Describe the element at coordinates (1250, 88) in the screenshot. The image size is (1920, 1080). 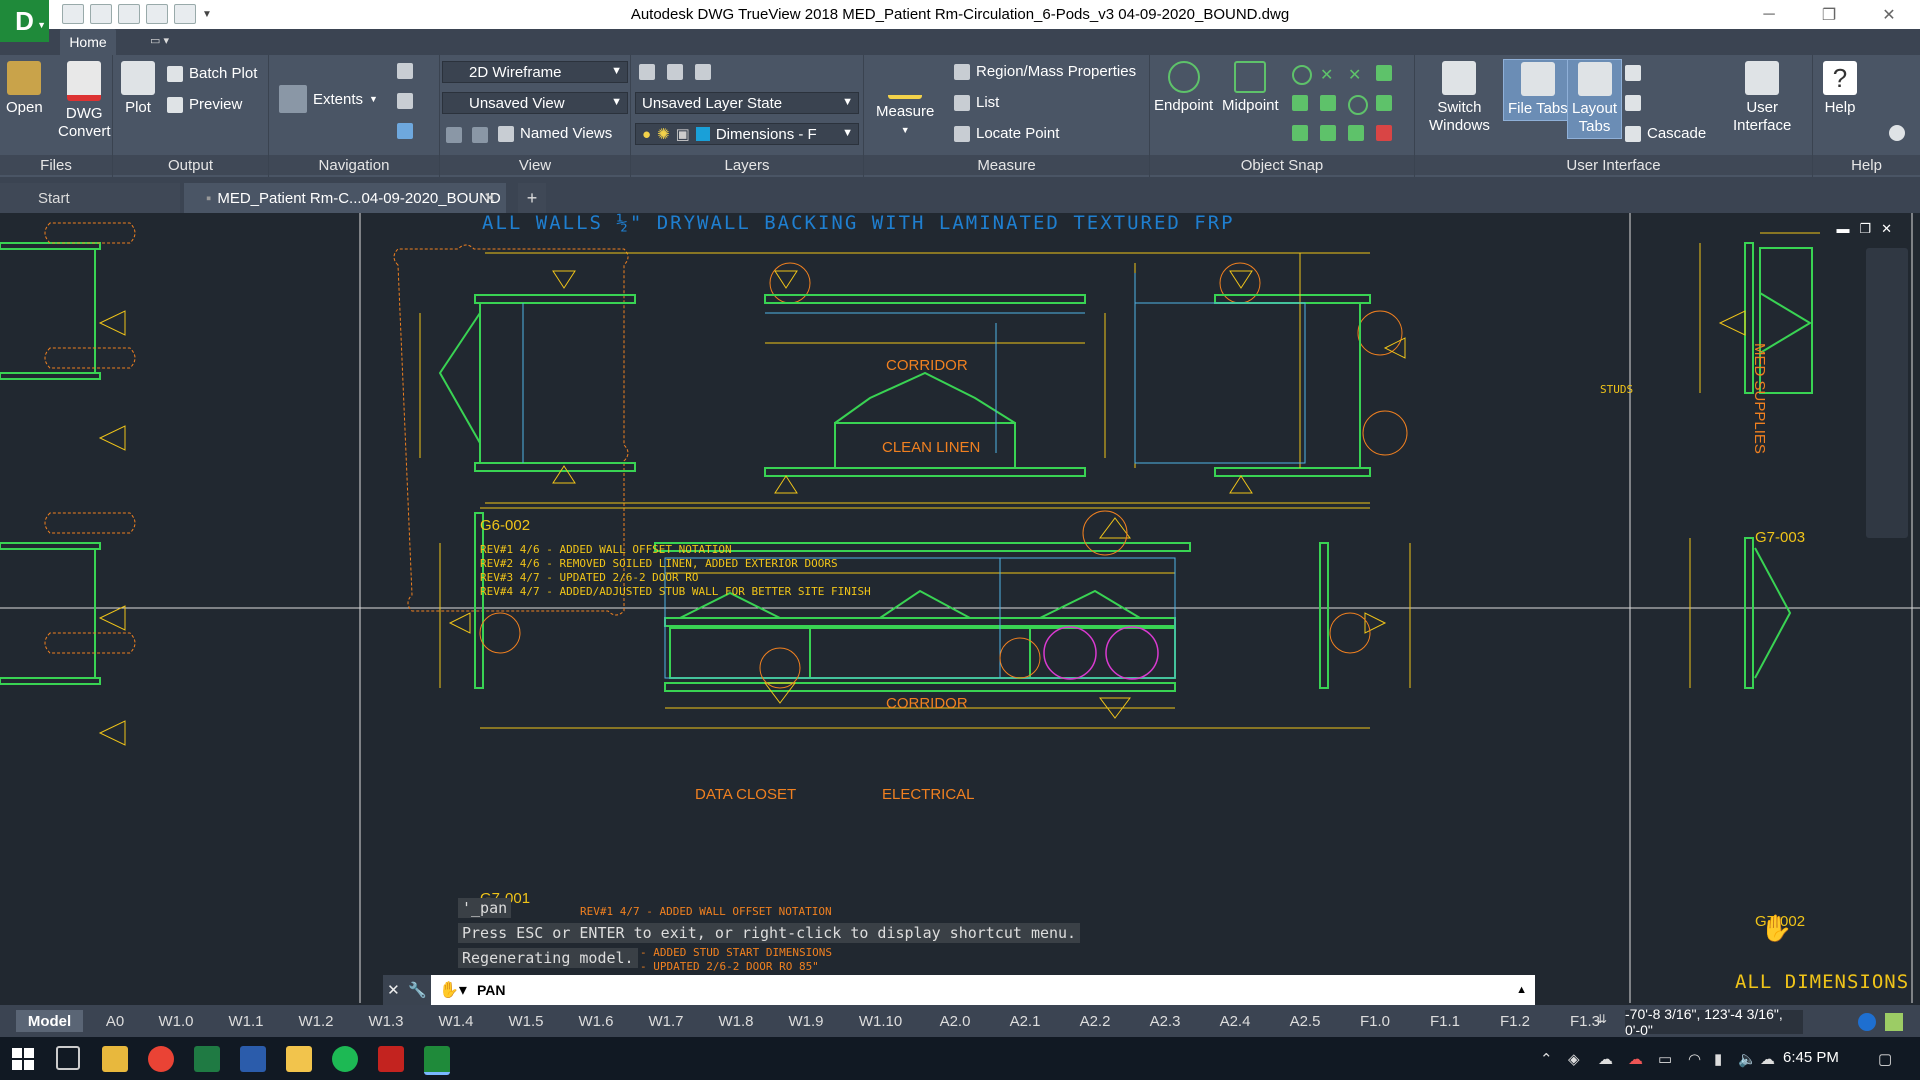
I see `midpoint-snap-button: Midpoint` at that location.